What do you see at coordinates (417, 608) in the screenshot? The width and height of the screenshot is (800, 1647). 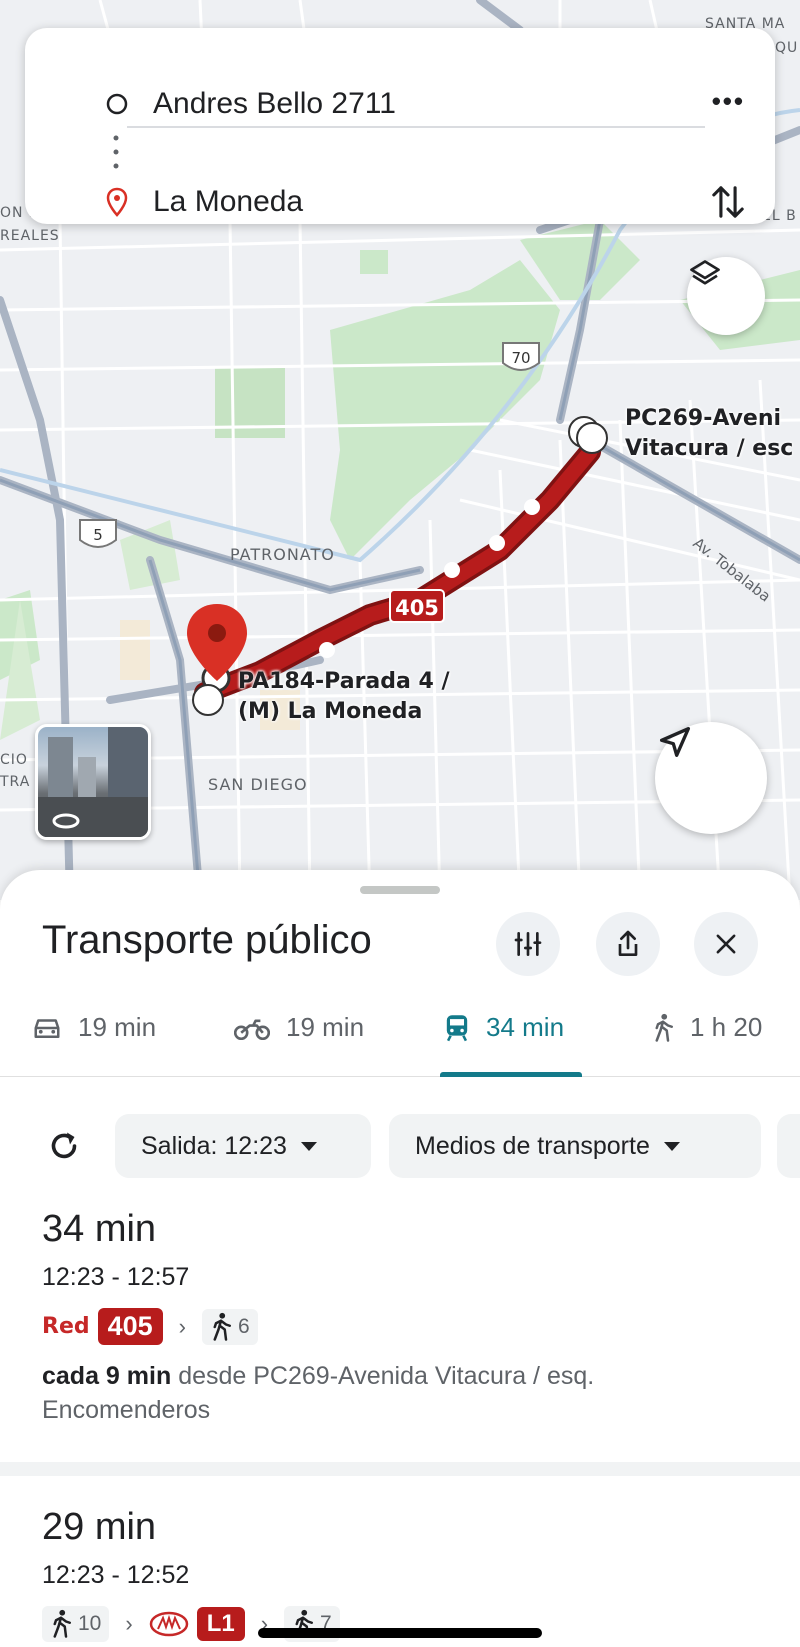 I see `map-route-badge: 405` at bounding box center [417, 608].